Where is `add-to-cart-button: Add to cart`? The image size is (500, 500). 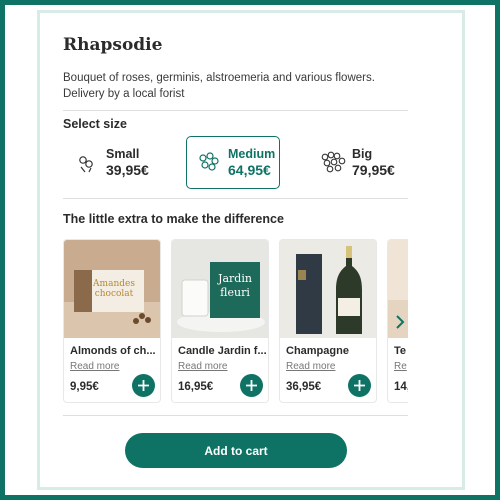 add-to-cart-button: Add to cart is located at coordinates (236, 450).